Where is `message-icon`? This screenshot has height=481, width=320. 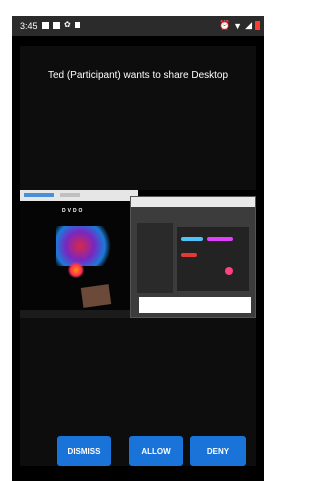 message-icon is located at coordinates (45, 25).